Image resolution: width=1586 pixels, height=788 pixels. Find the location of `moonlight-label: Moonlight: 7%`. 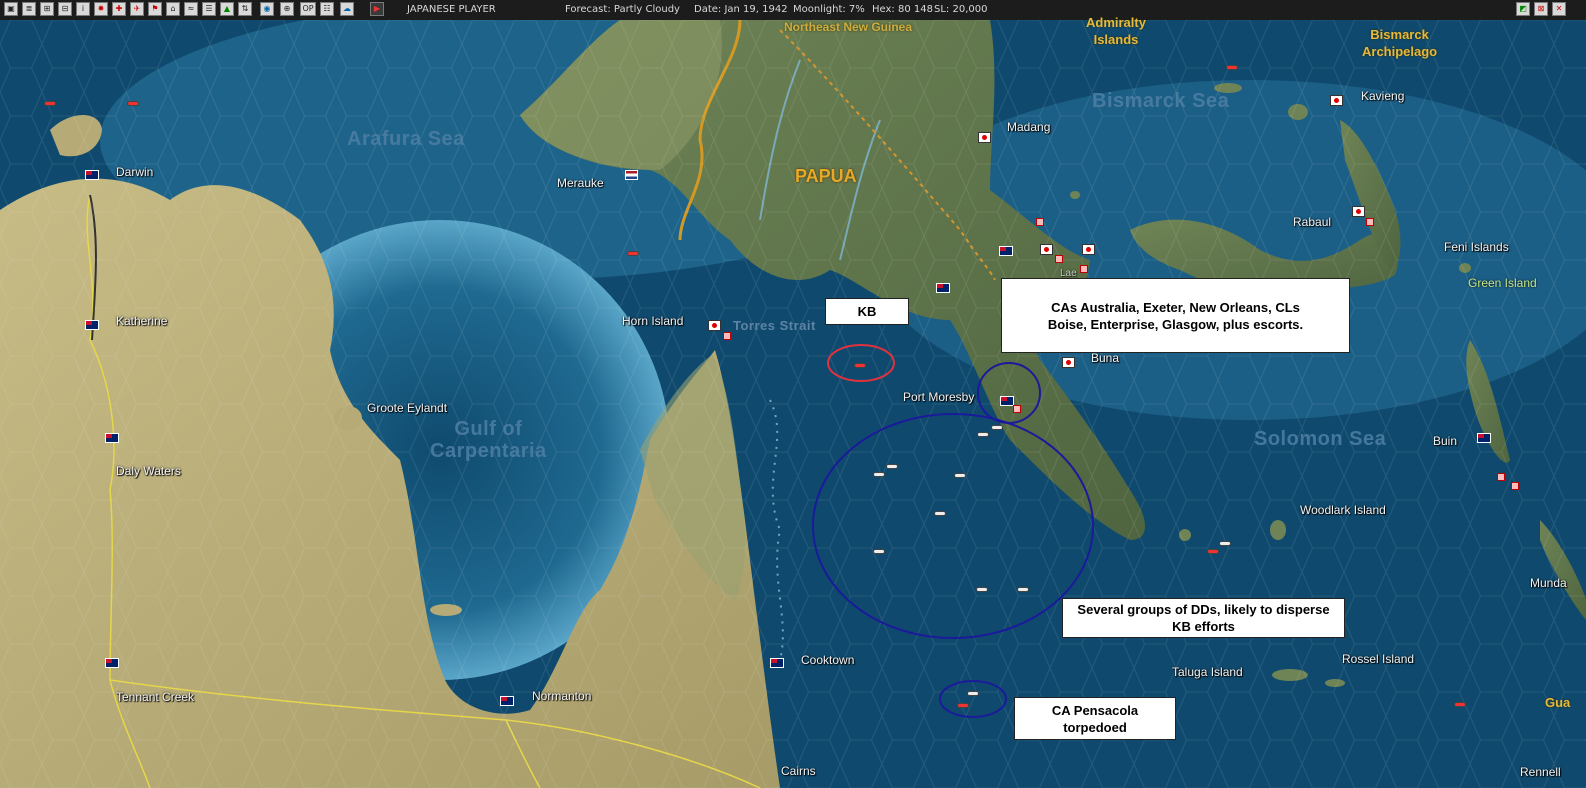

moonlight-label: Moonlight: 7% is located at coordinates (829, 9).